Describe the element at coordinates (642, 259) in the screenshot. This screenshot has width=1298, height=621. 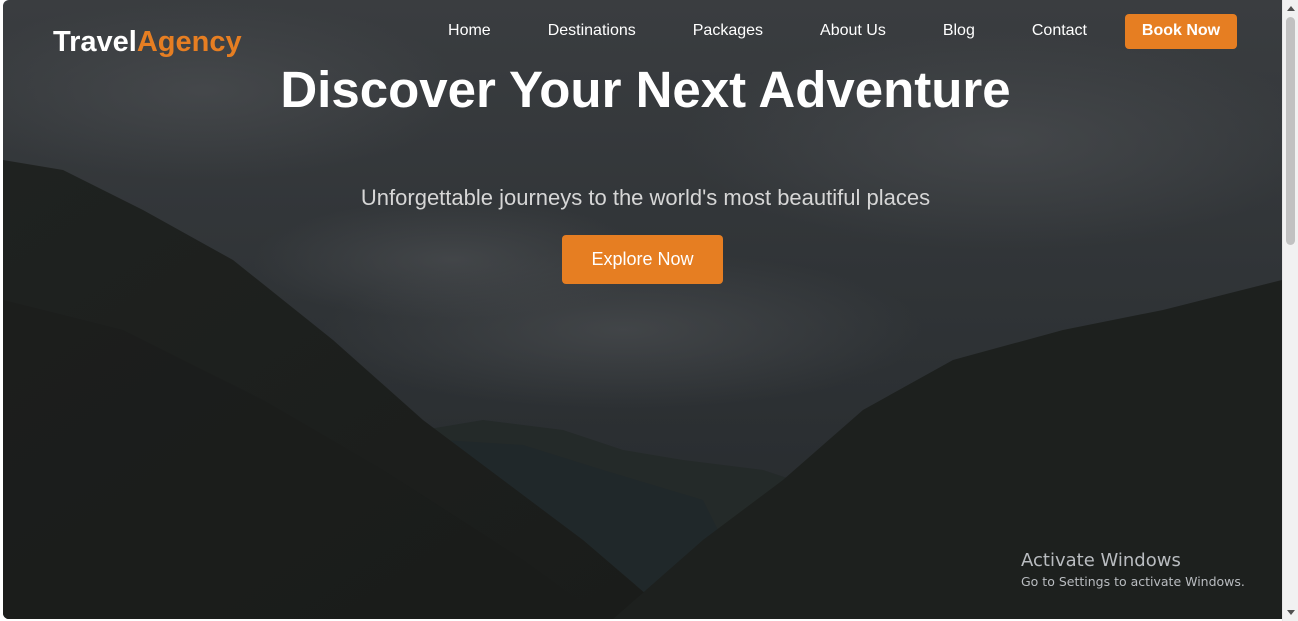
I see `explore-now-button: Explore Now` at that location.